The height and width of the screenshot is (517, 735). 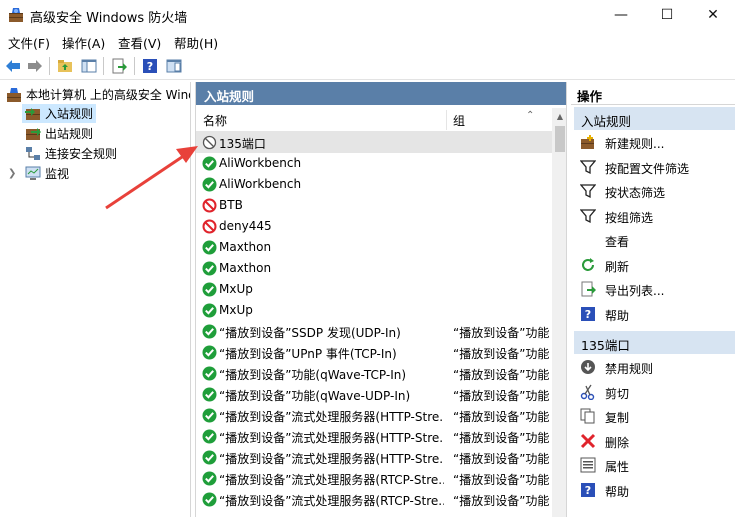 What do you see at coordinates (13, 66) in the screenshot?
I see `back-arrow-icon` at bounding box center [13, 66].